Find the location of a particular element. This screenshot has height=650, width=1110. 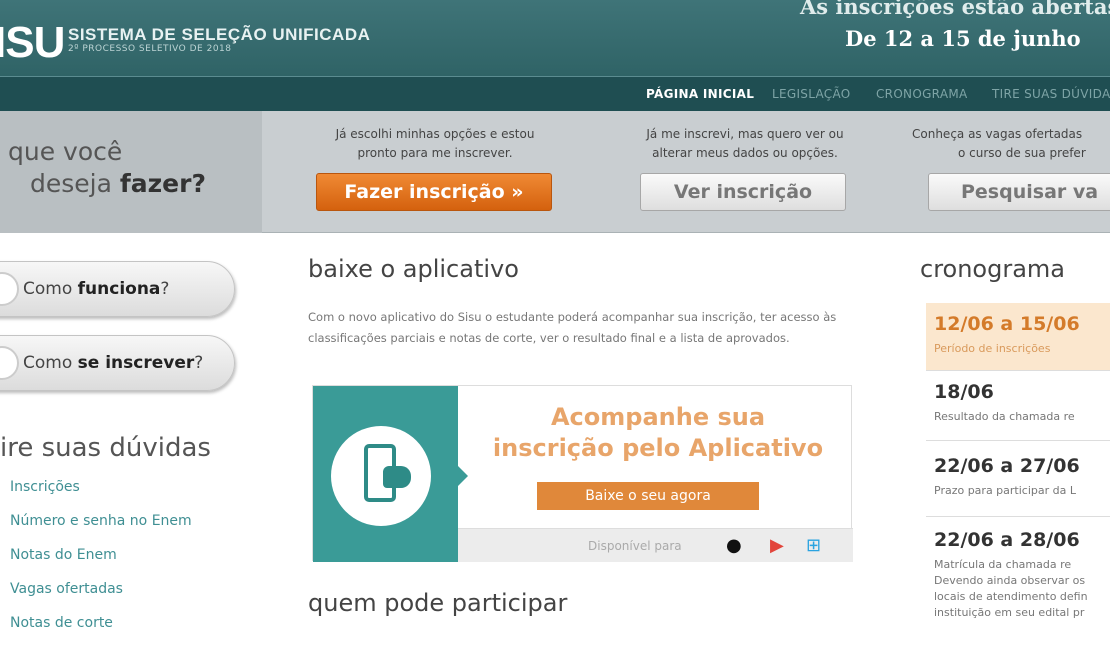

duvidas-link-numero-senha: Número e senha no Enem is located at coordinates (101, 530).